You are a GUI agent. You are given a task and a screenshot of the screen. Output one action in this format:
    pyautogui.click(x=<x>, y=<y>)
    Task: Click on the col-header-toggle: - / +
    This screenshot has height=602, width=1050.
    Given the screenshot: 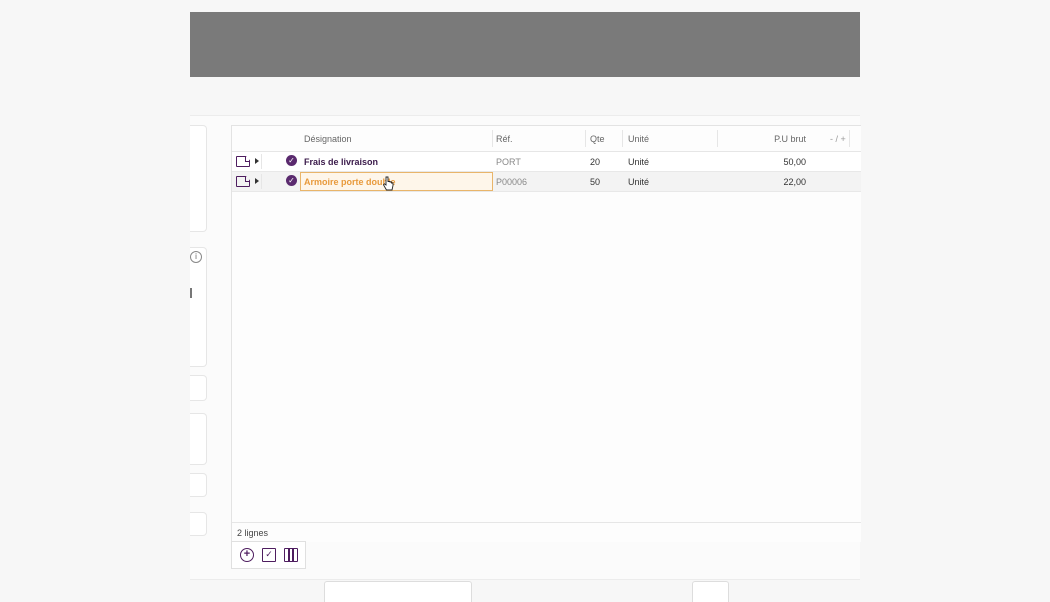 What is the action you would take?
    pyautogui.click(x=838, y=139)
    